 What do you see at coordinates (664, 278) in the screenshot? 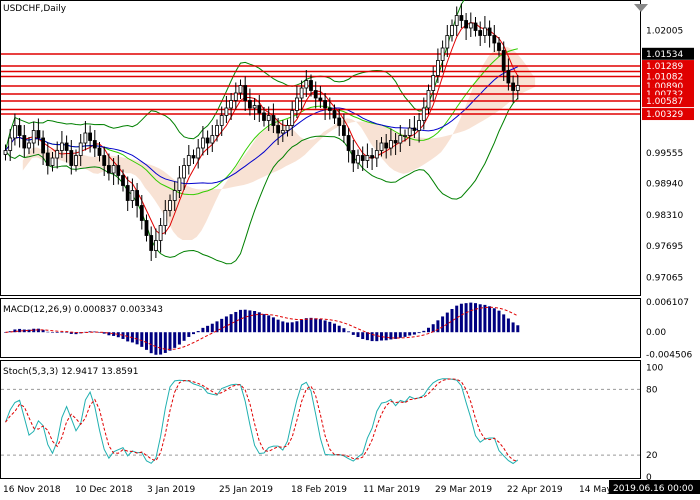
I see `price-tick-label: 0.97065` at bounding box center [664, 278].